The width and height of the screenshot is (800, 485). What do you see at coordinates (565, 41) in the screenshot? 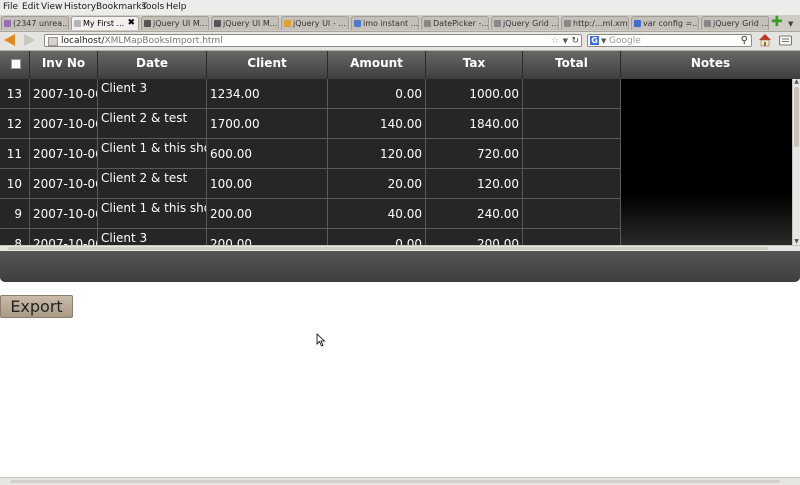
I see `url-dropdown-icon: ▼` at bounding box center [565, 41].